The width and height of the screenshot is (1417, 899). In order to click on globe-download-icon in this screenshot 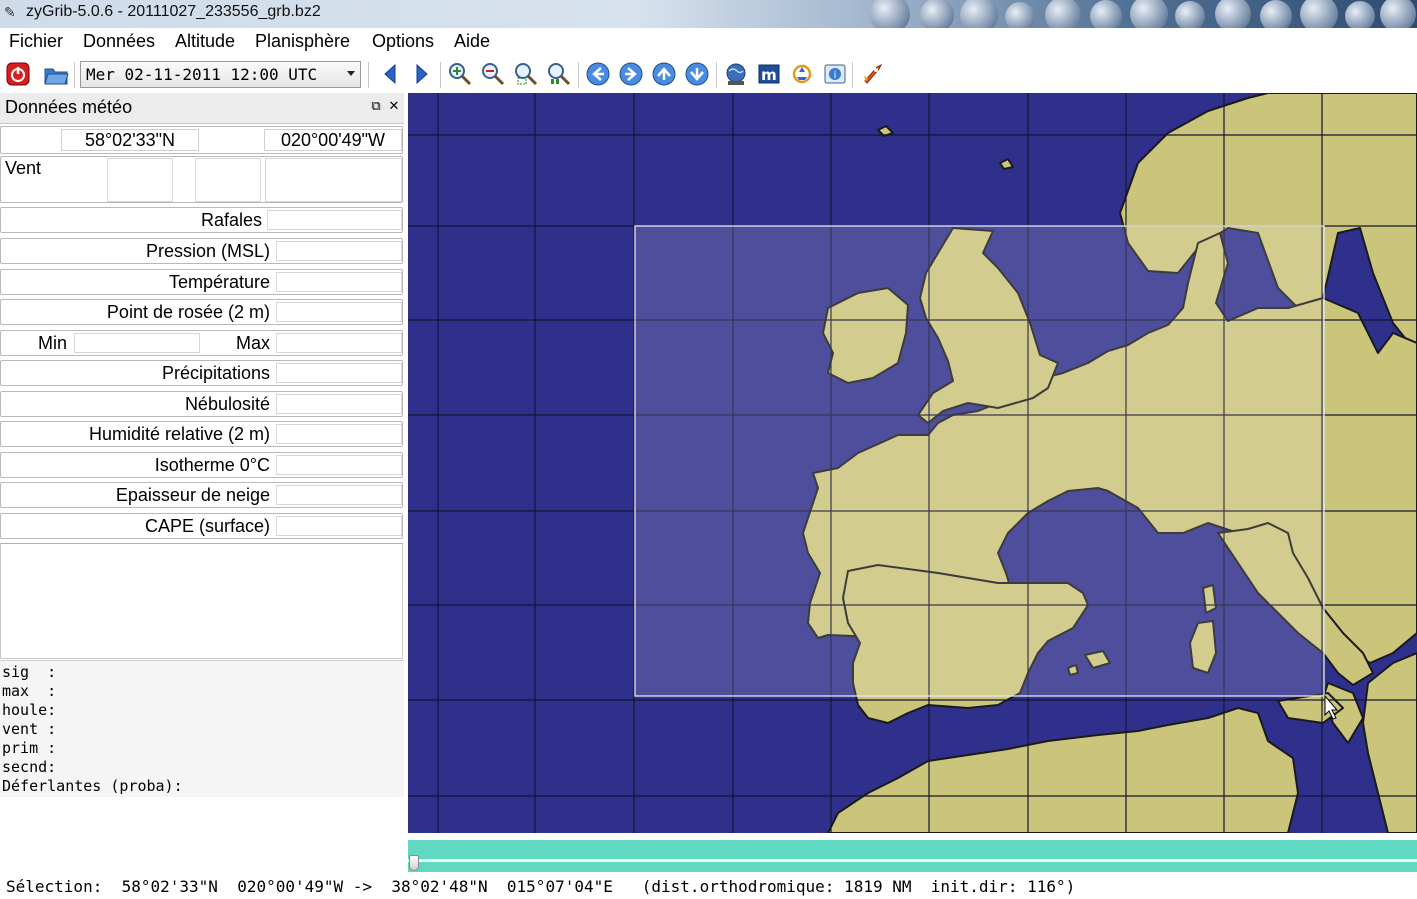, I will do `click(736, 74)`.